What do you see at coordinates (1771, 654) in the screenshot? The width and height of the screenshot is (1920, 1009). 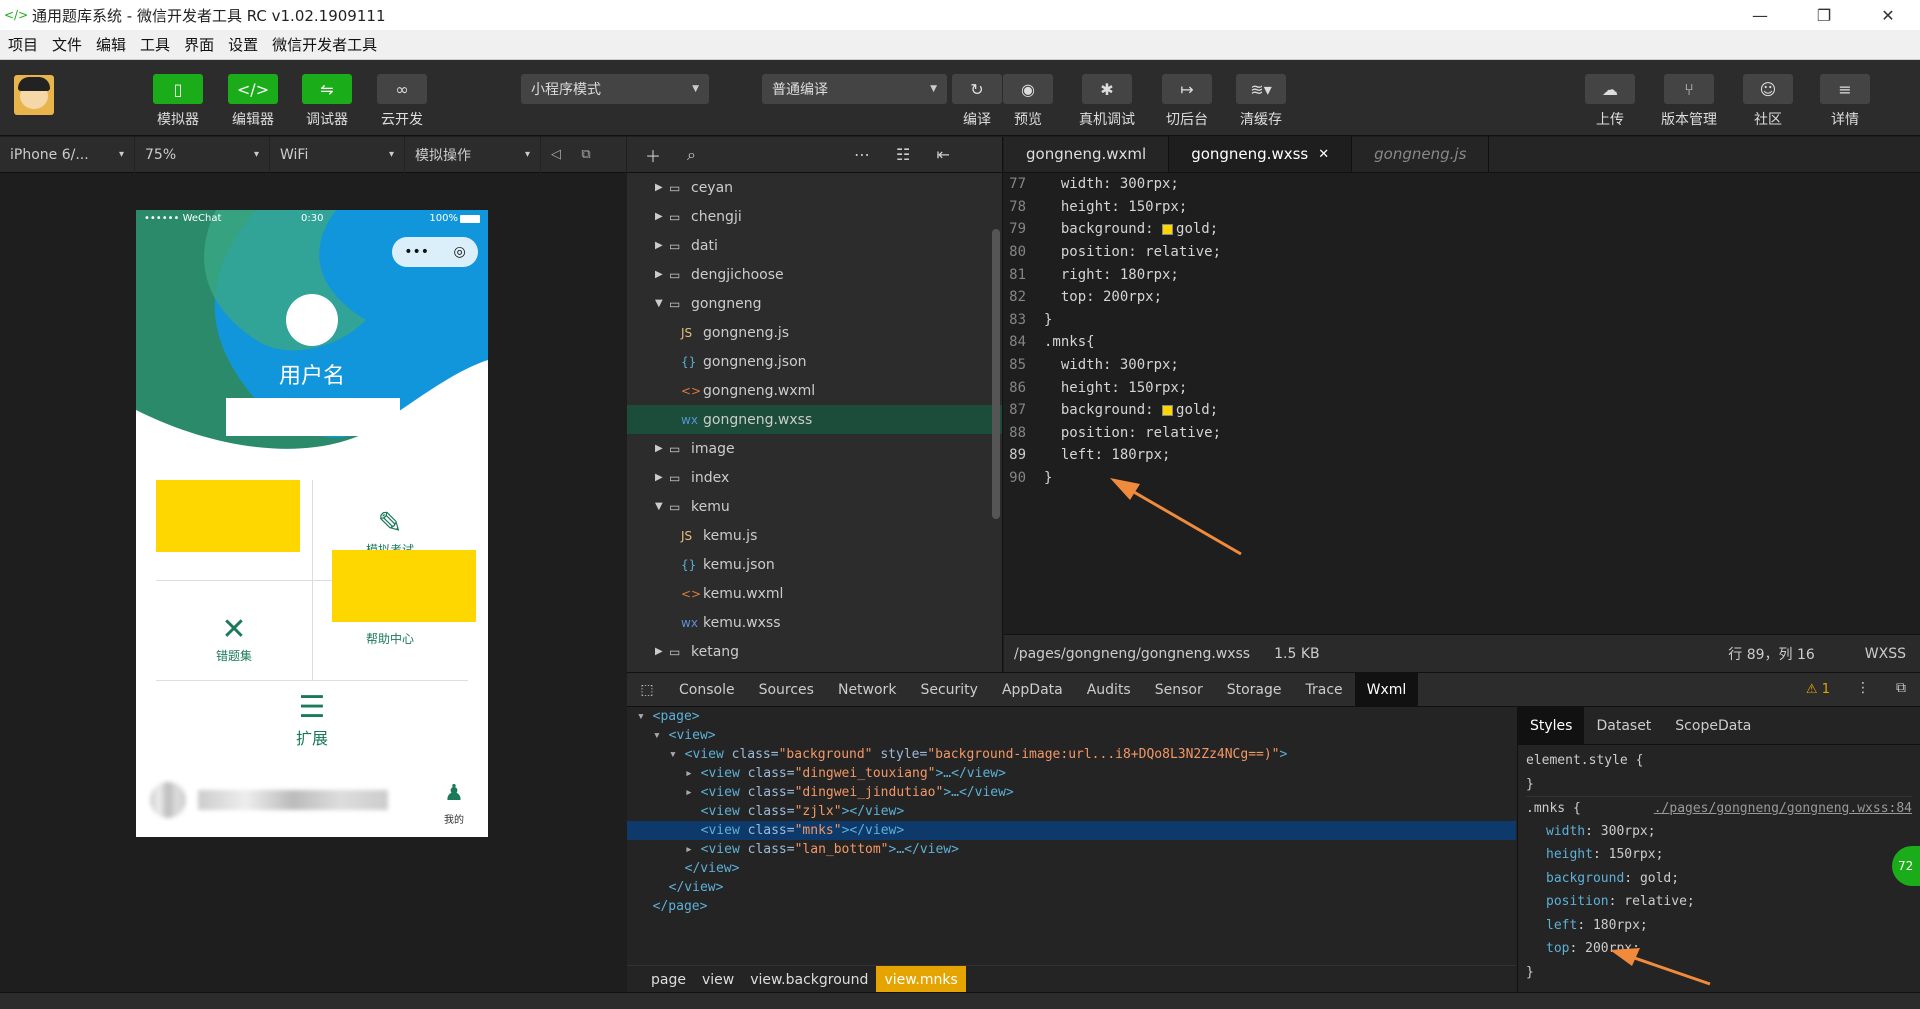 I see `cursor-position: 行 89，列 16` at bounding box center [1771, 654].